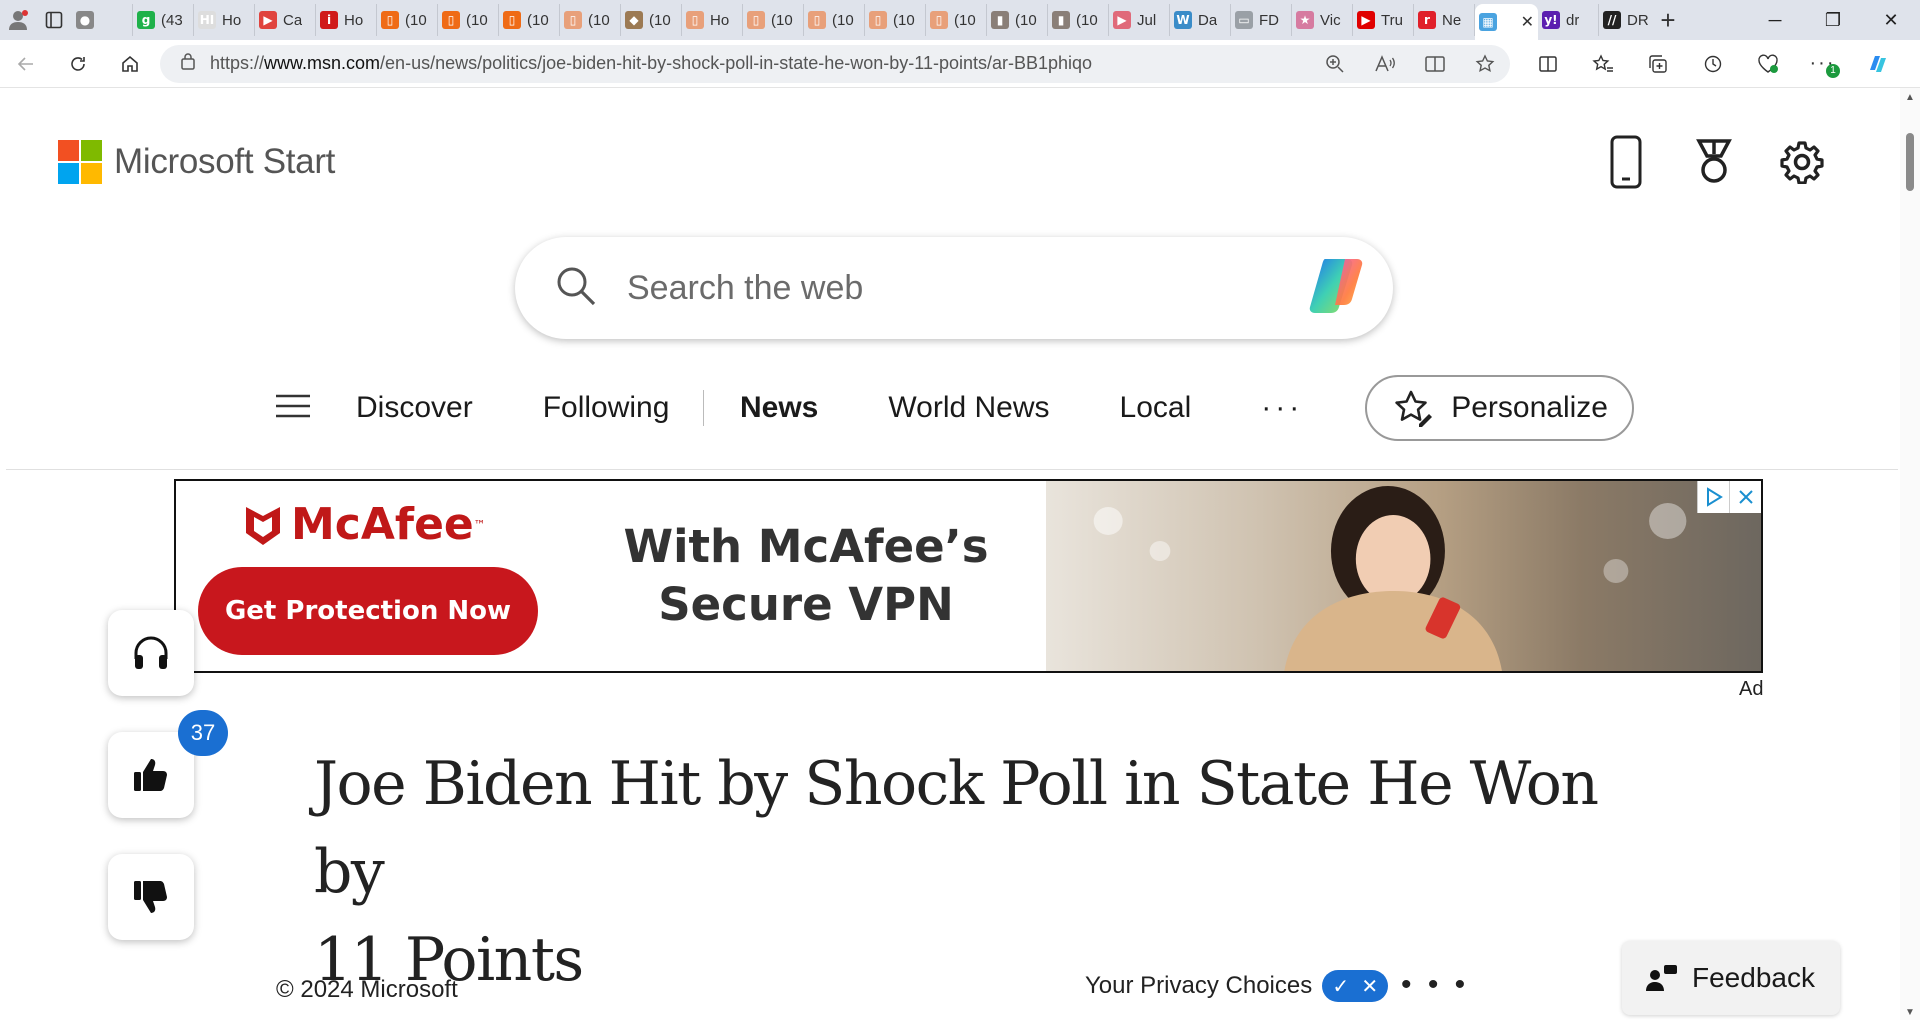 The width and height of the screenshot is (1920, 1020). What do you see at coordinates (1485, 63) in the screenshot?
I see `favorite-star-icon` at bounding box center [1485, 63].